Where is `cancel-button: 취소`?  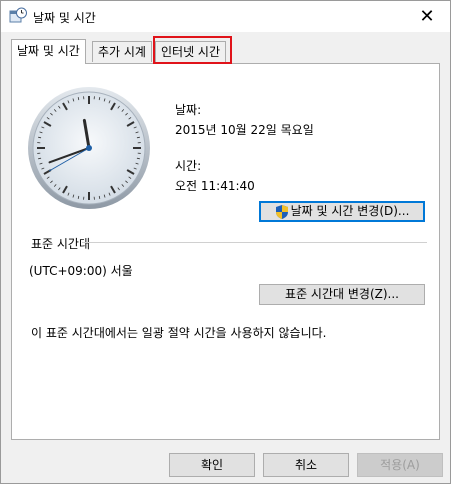 cancel-button: 취소 is located at coordinates (306, 465).